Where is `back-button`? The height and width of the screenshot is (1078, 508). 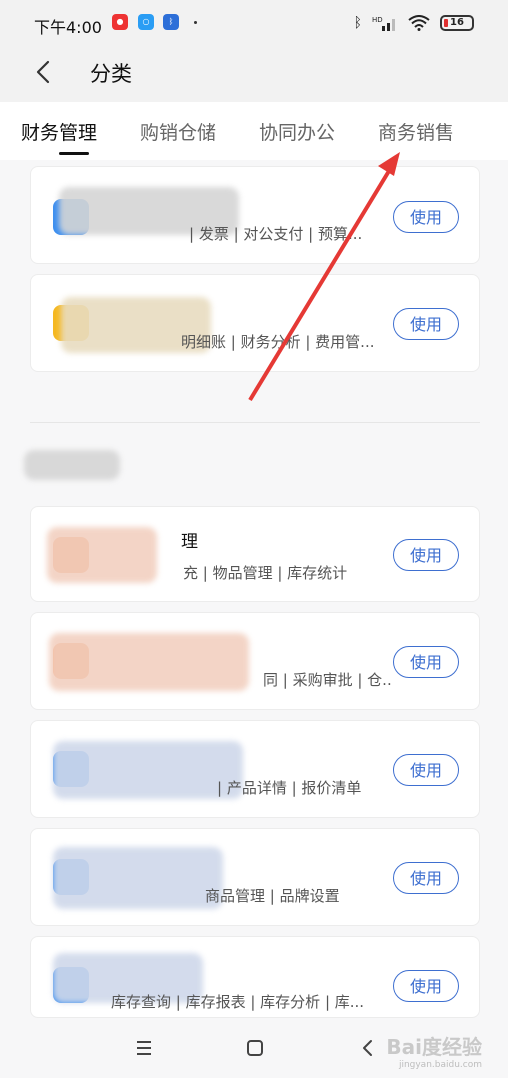 back-button is located at coordinates (44, 72).